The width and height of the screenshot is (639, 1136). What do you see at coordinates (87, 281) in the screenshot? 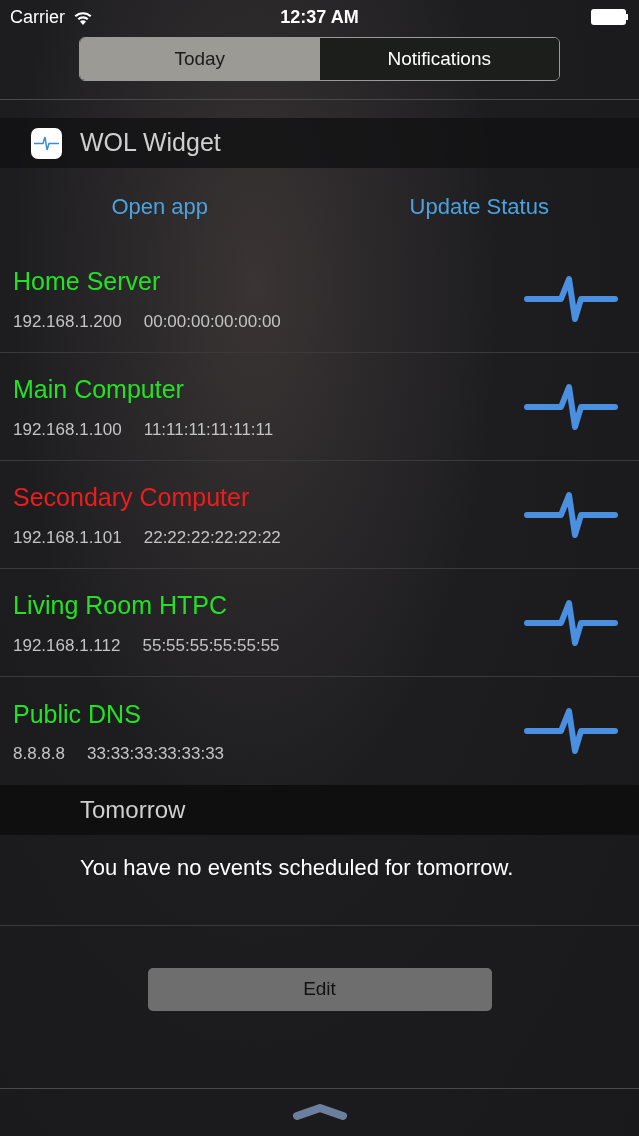
I see `host-name: Home Server` at bounding box center [87, 281].